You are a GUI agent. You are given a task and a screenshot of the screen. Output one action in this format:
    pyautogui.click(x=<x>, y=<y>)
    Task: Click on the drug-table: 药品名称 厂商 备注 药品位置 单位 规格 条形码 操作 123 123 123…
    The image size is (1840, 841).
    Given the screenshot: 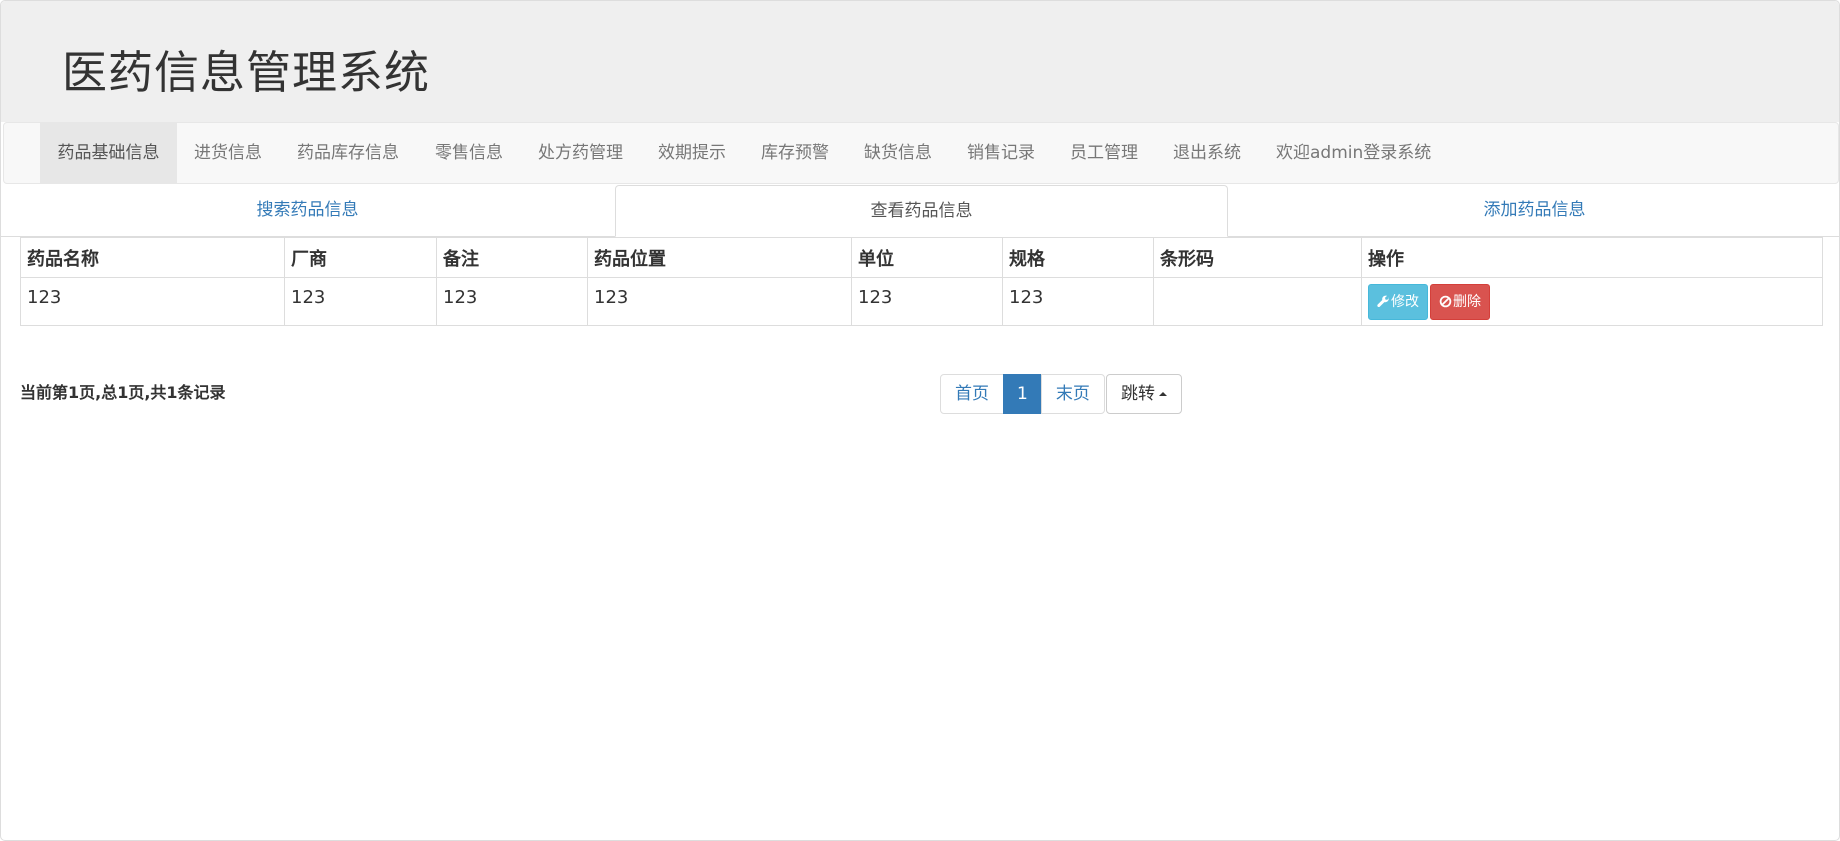 What is the action you would take?
    pyautogui.click(x=921, y=281)
    